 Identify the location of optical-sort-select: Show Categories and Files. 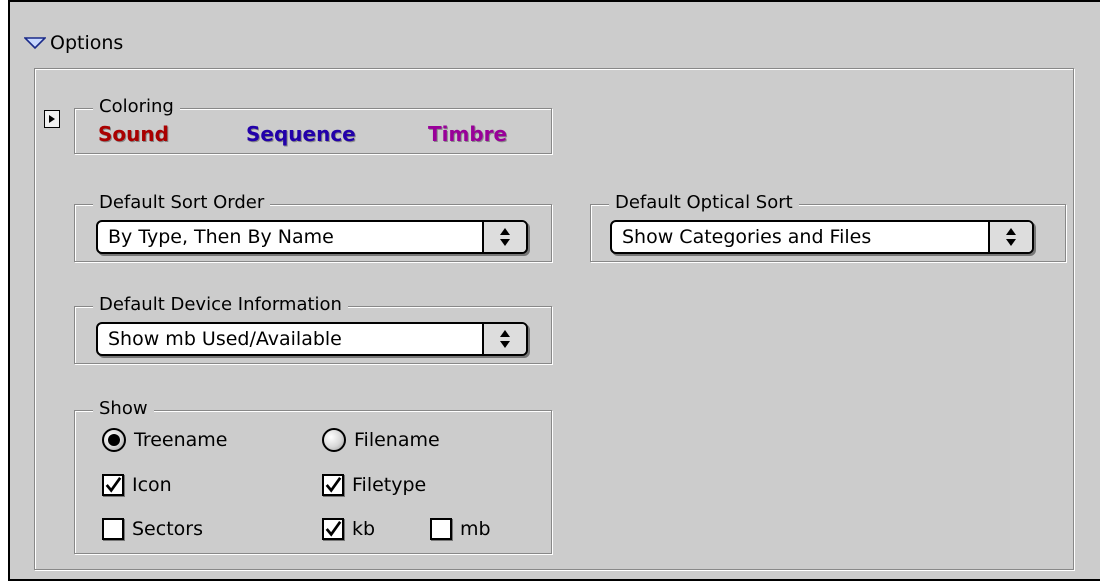
(822, 237).